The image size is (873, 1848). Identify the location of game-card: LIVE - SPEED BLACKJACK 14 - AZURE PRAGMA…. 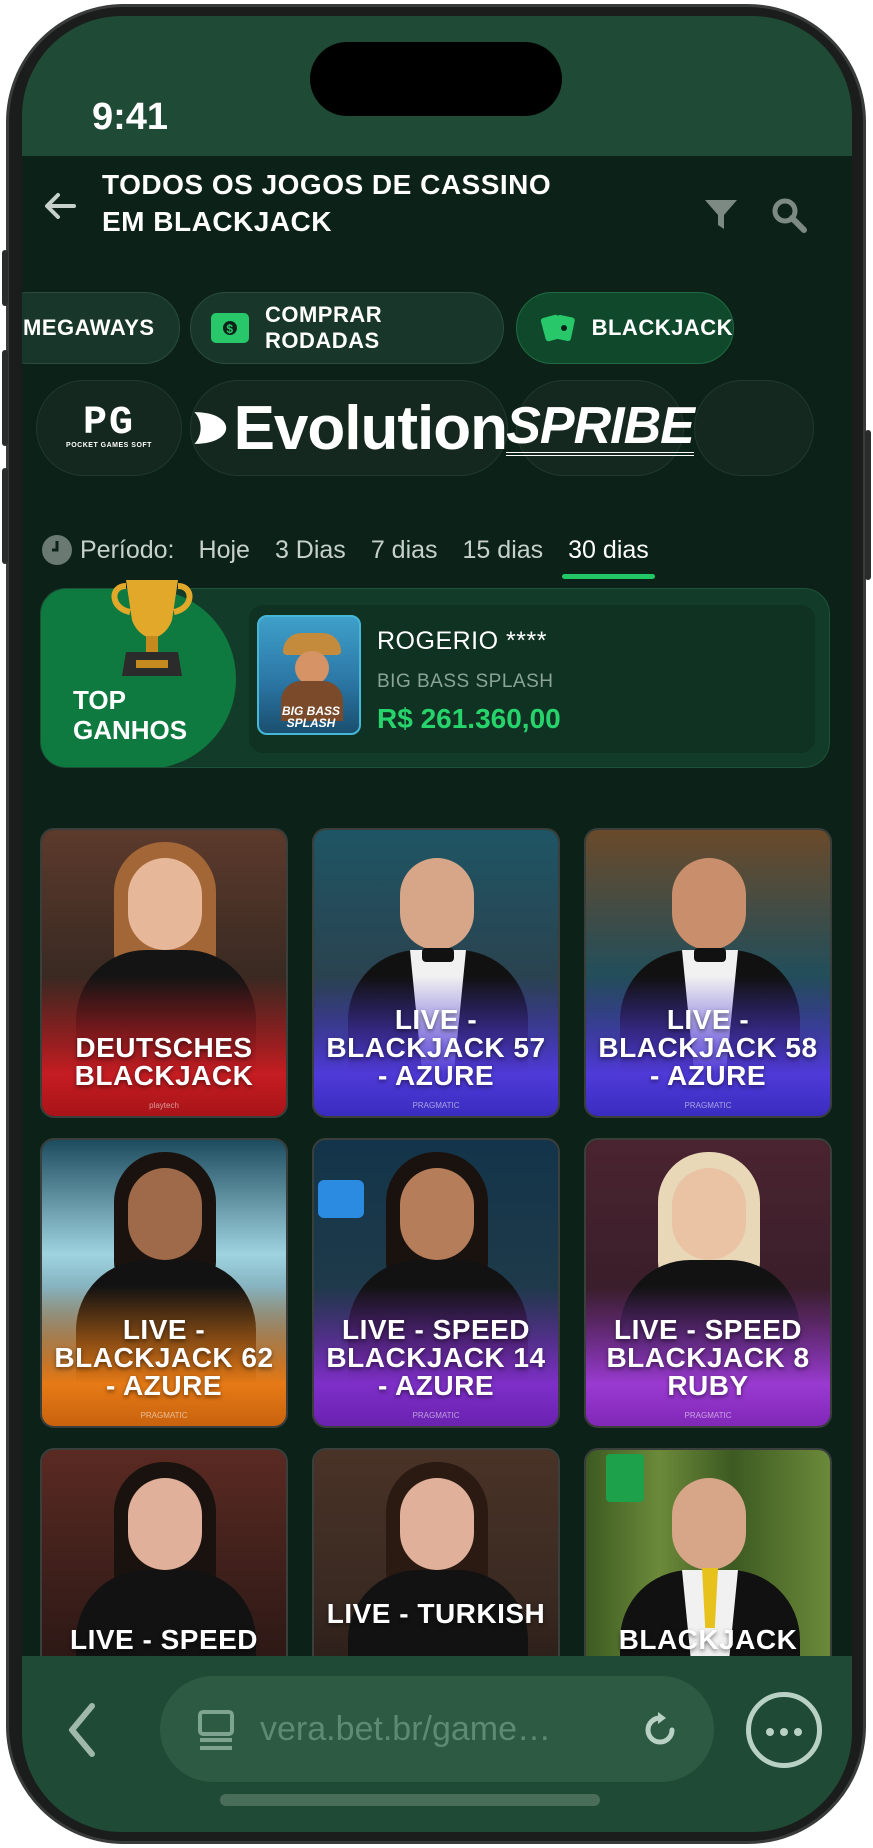
(436, 1283).